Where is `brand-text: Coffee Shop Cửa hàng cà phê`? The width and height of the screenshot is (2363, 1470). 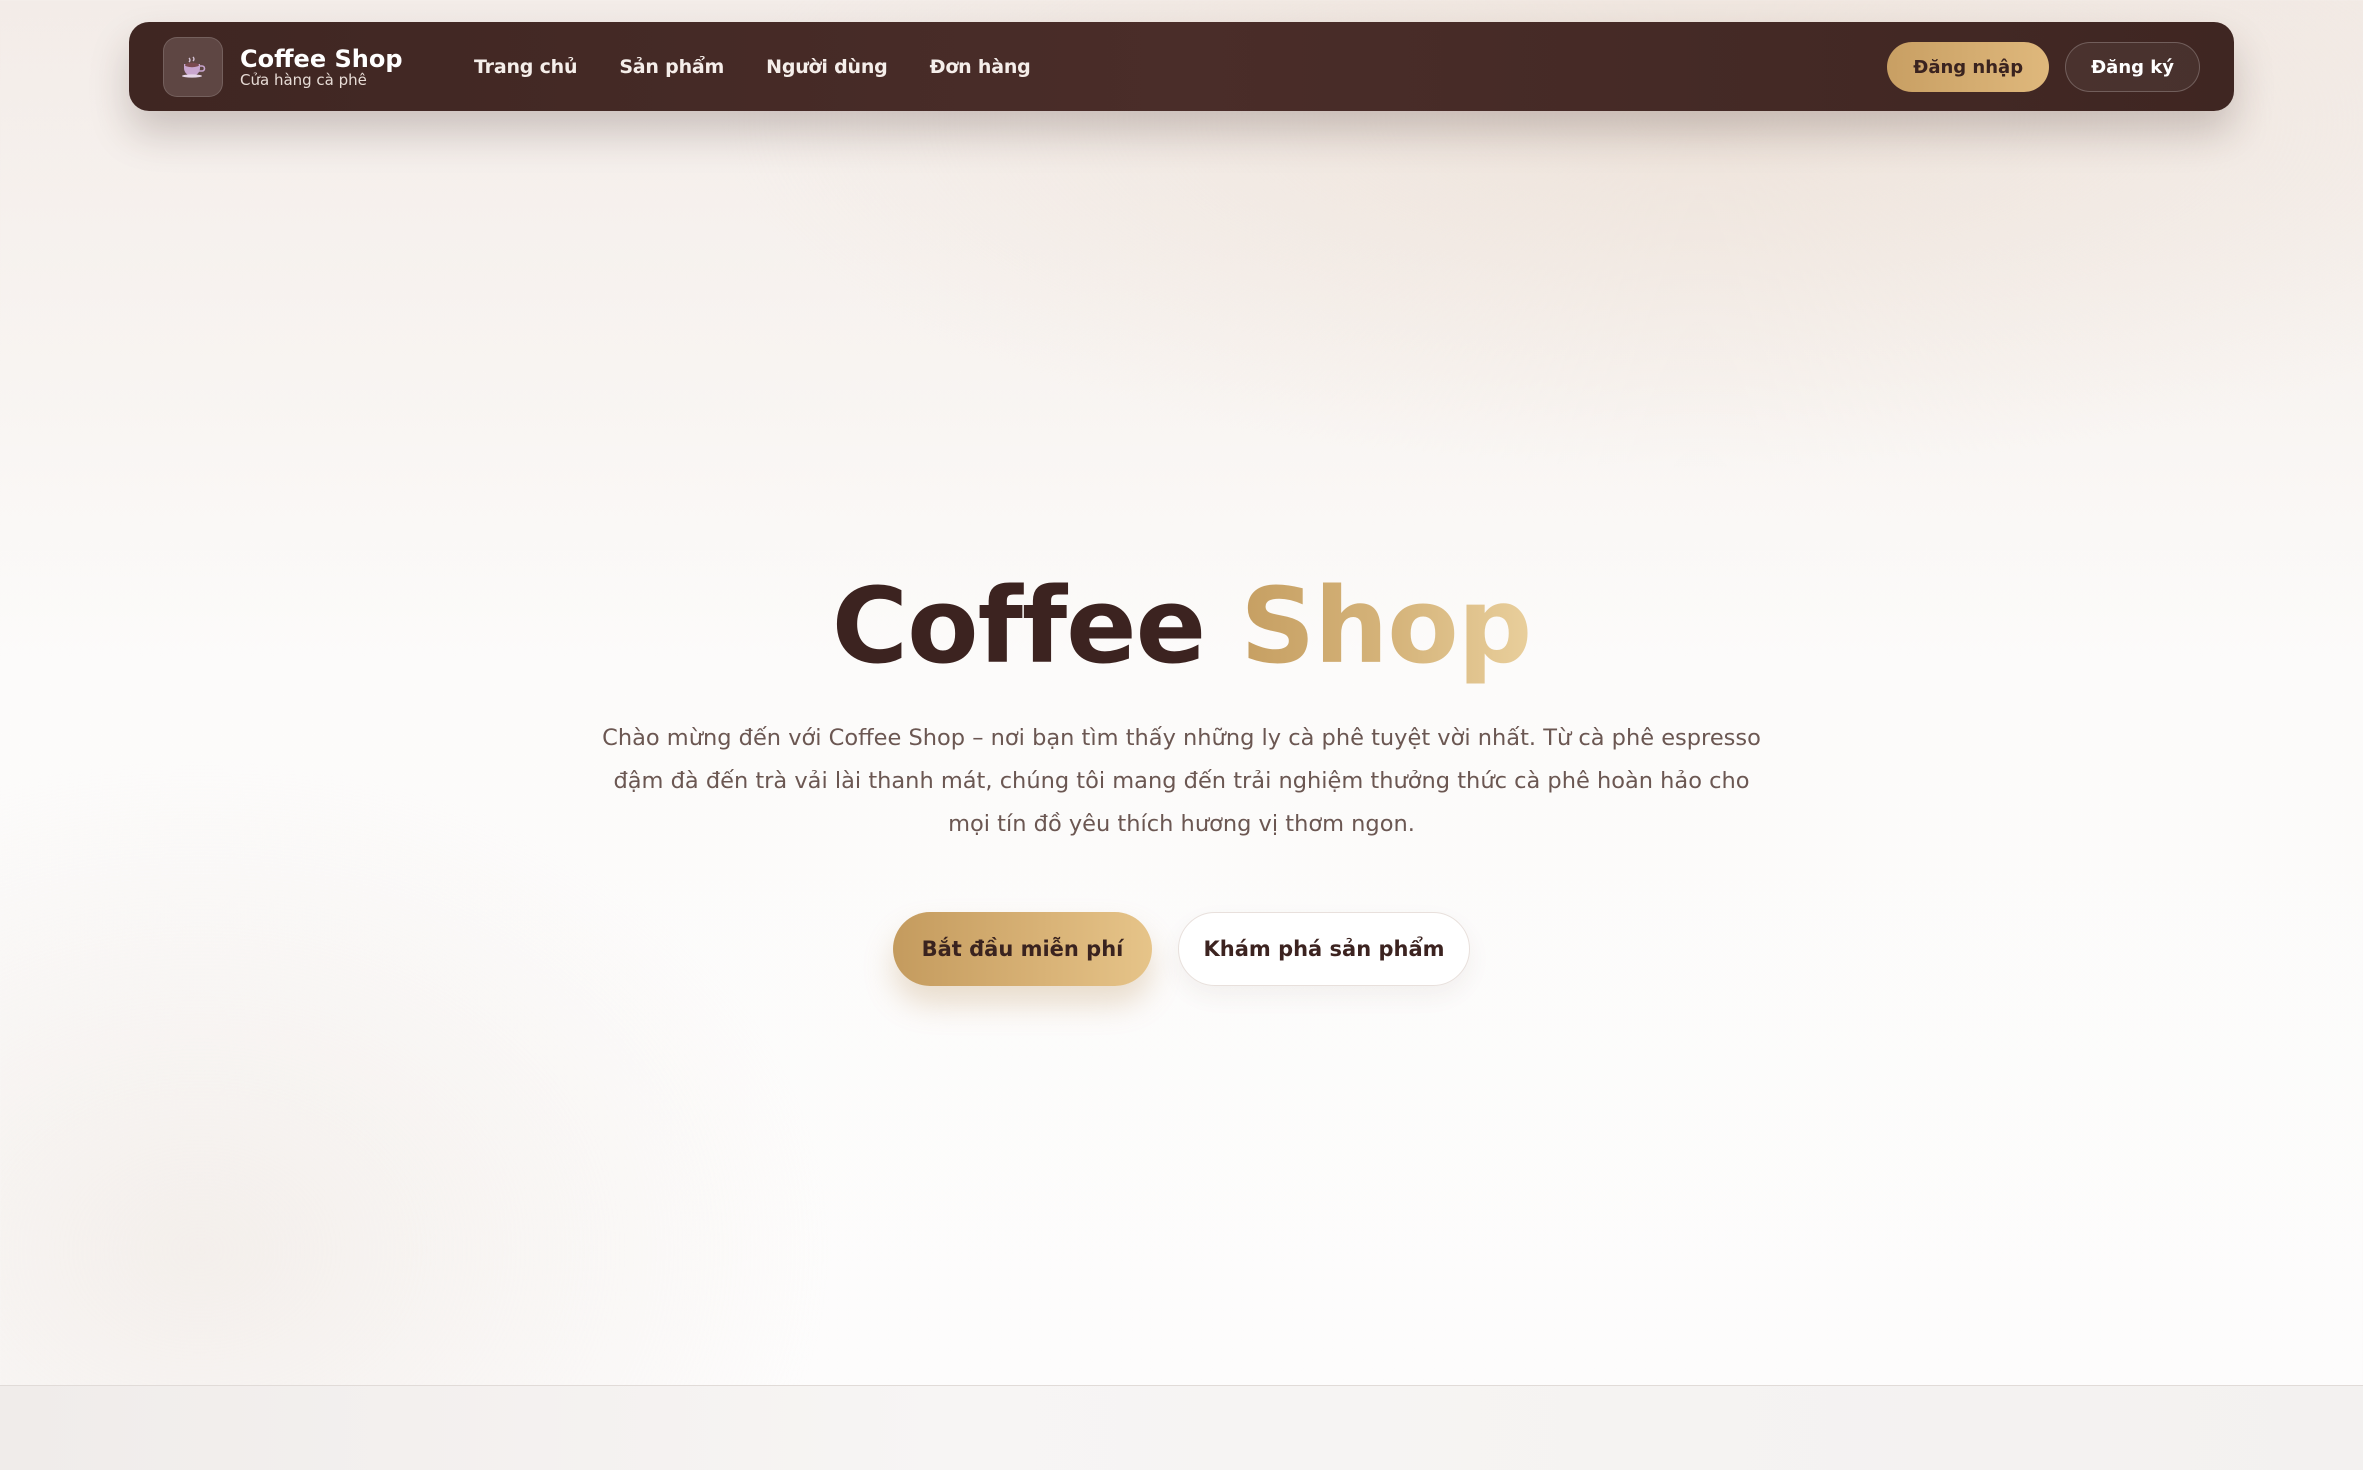
brand-text: Coffee Shop Cửa hàng cà phê is located at coordinates (321, 67).